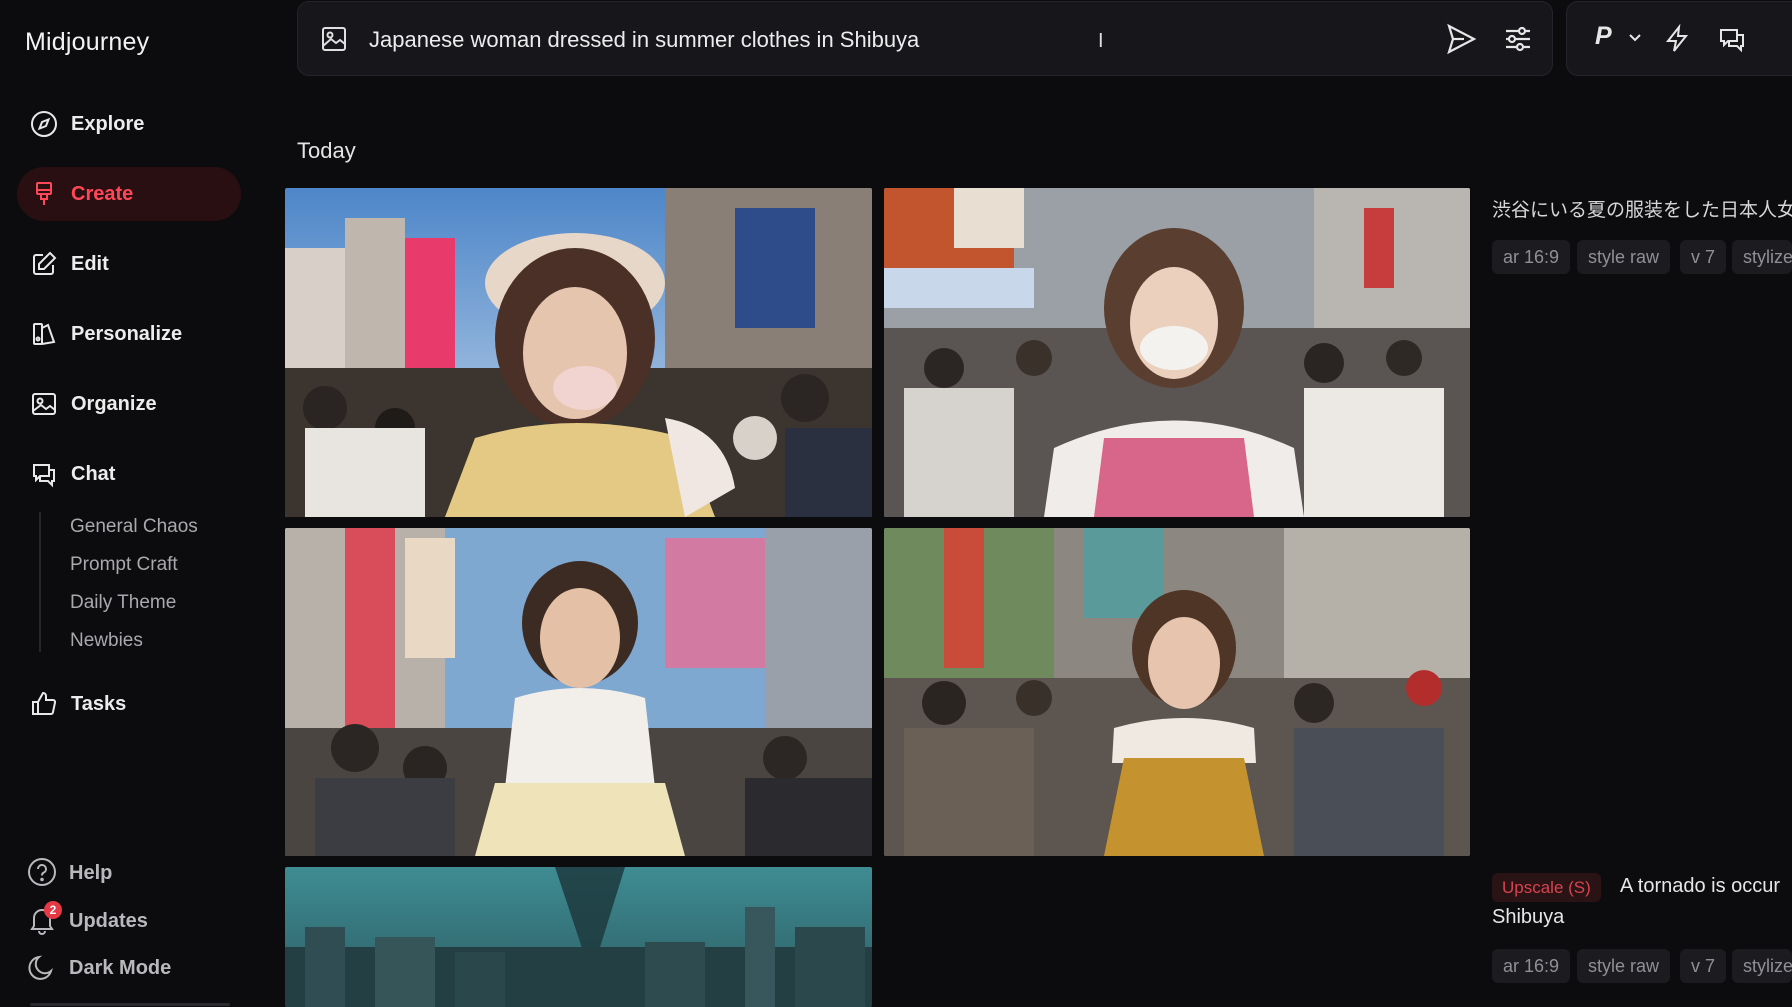 This screenshot has height=1007, width=1792. What do you see at coordinates (1528, 917) in the screenshot?
I see `job2-prompt-line2: Shibuya` at bounding box center [1528, 917].